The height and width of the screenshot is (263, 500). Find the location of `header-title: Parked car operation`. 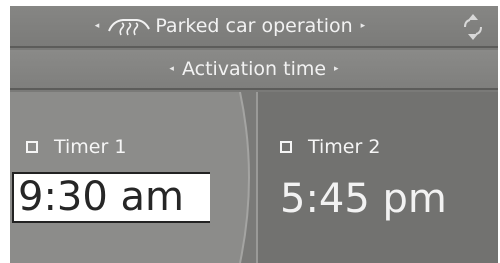

header-title: Parked car operation is located at coordinates (254, 26).